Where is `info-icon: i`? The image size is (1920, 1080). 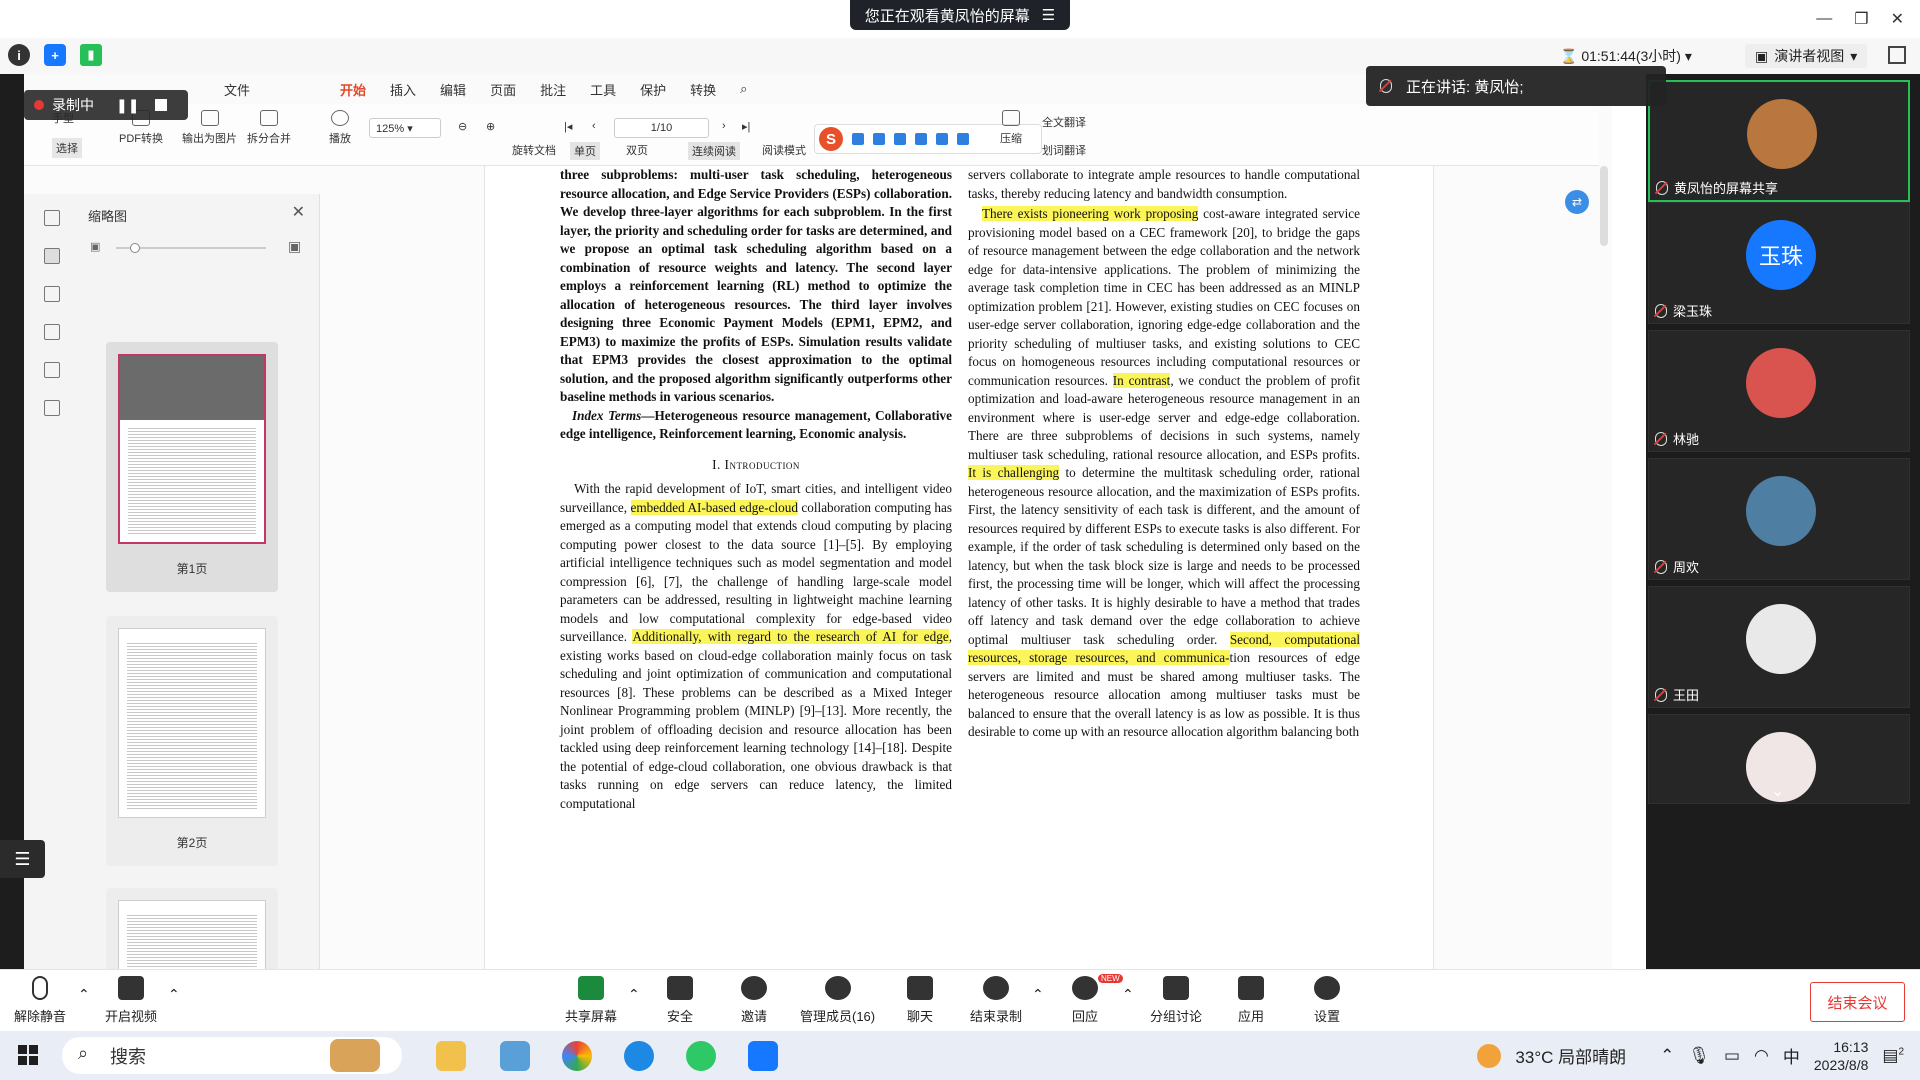 info-icon: i is located at coordinates (19, 55).